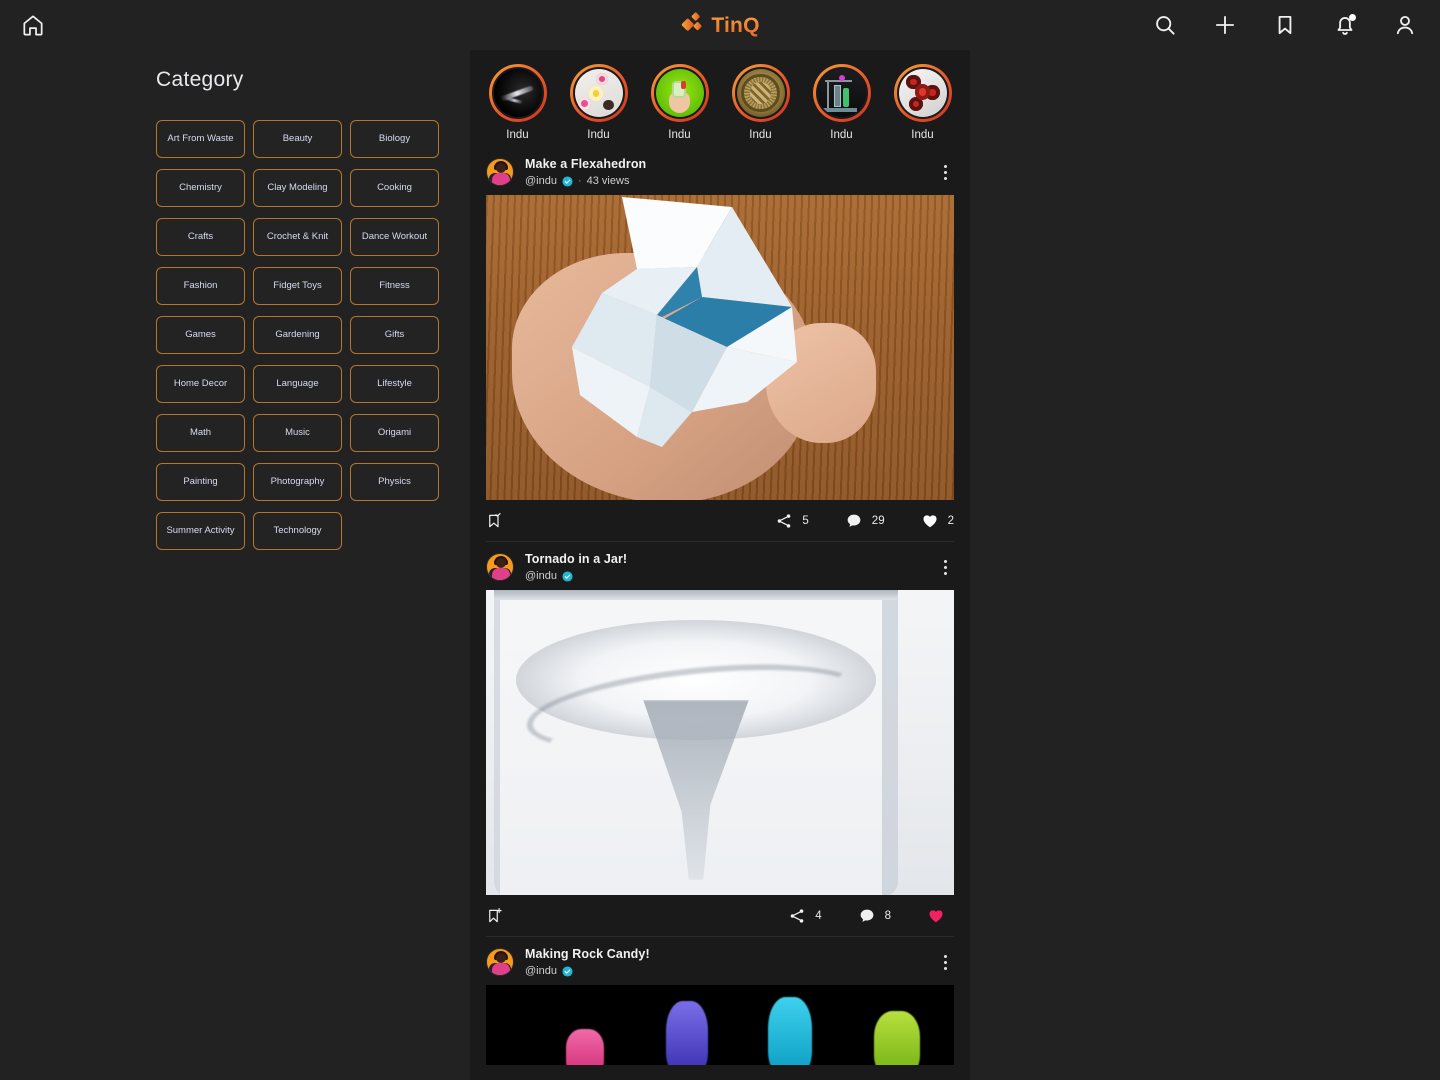 Image resolution: width=1440 pixels, height=1080 pixels. Describe the element at coordinates (936, 915) in the screenshot. I see `heart-icon-filled` at that location.